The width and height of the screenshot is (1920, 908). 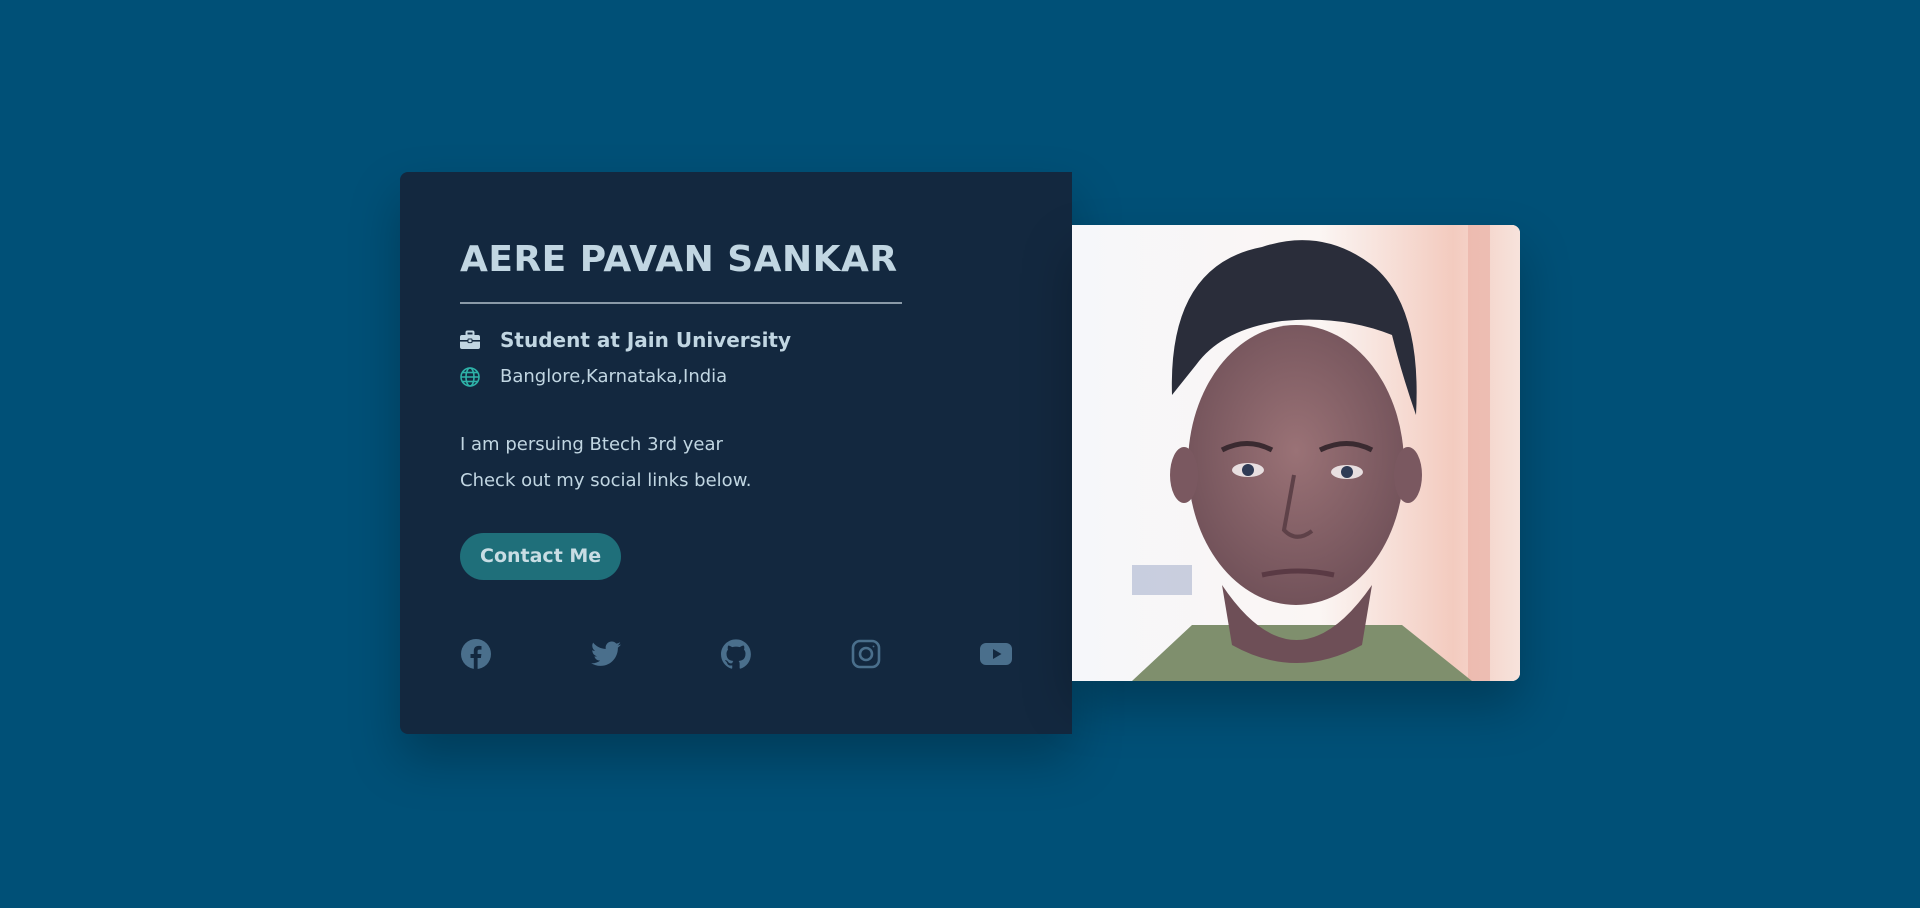 What do you see at coordinates (606, 654) in the screenshot?
I see `twitter-icon` at bounding box center [606, 654].